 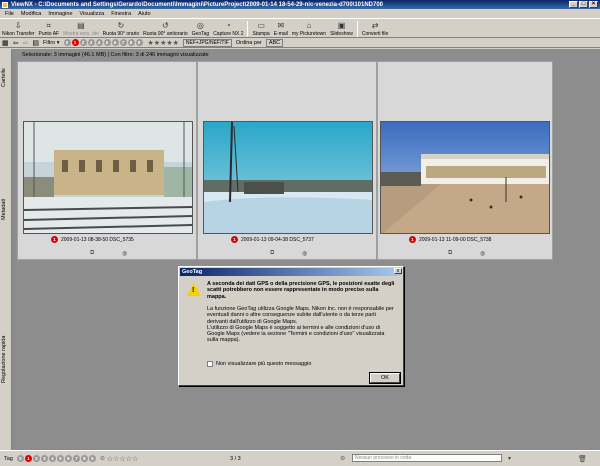 I want to click on filter-dropdown: Filtro ▾, so click(x=51, y=43).